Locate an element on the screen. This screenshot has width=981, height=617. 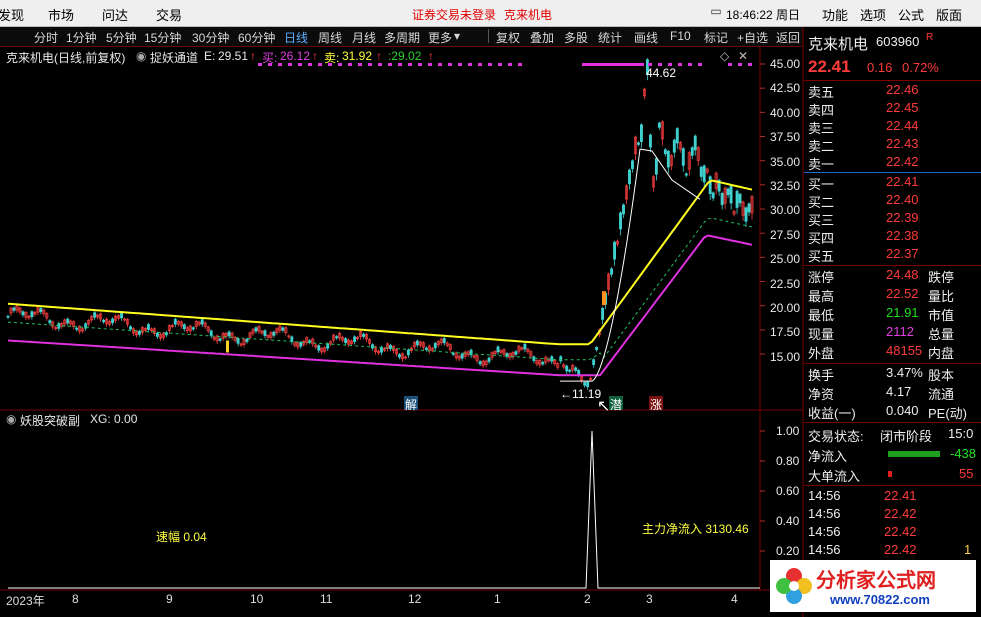
stat2-label: 收益(一) is located at coordinates (832, 413).